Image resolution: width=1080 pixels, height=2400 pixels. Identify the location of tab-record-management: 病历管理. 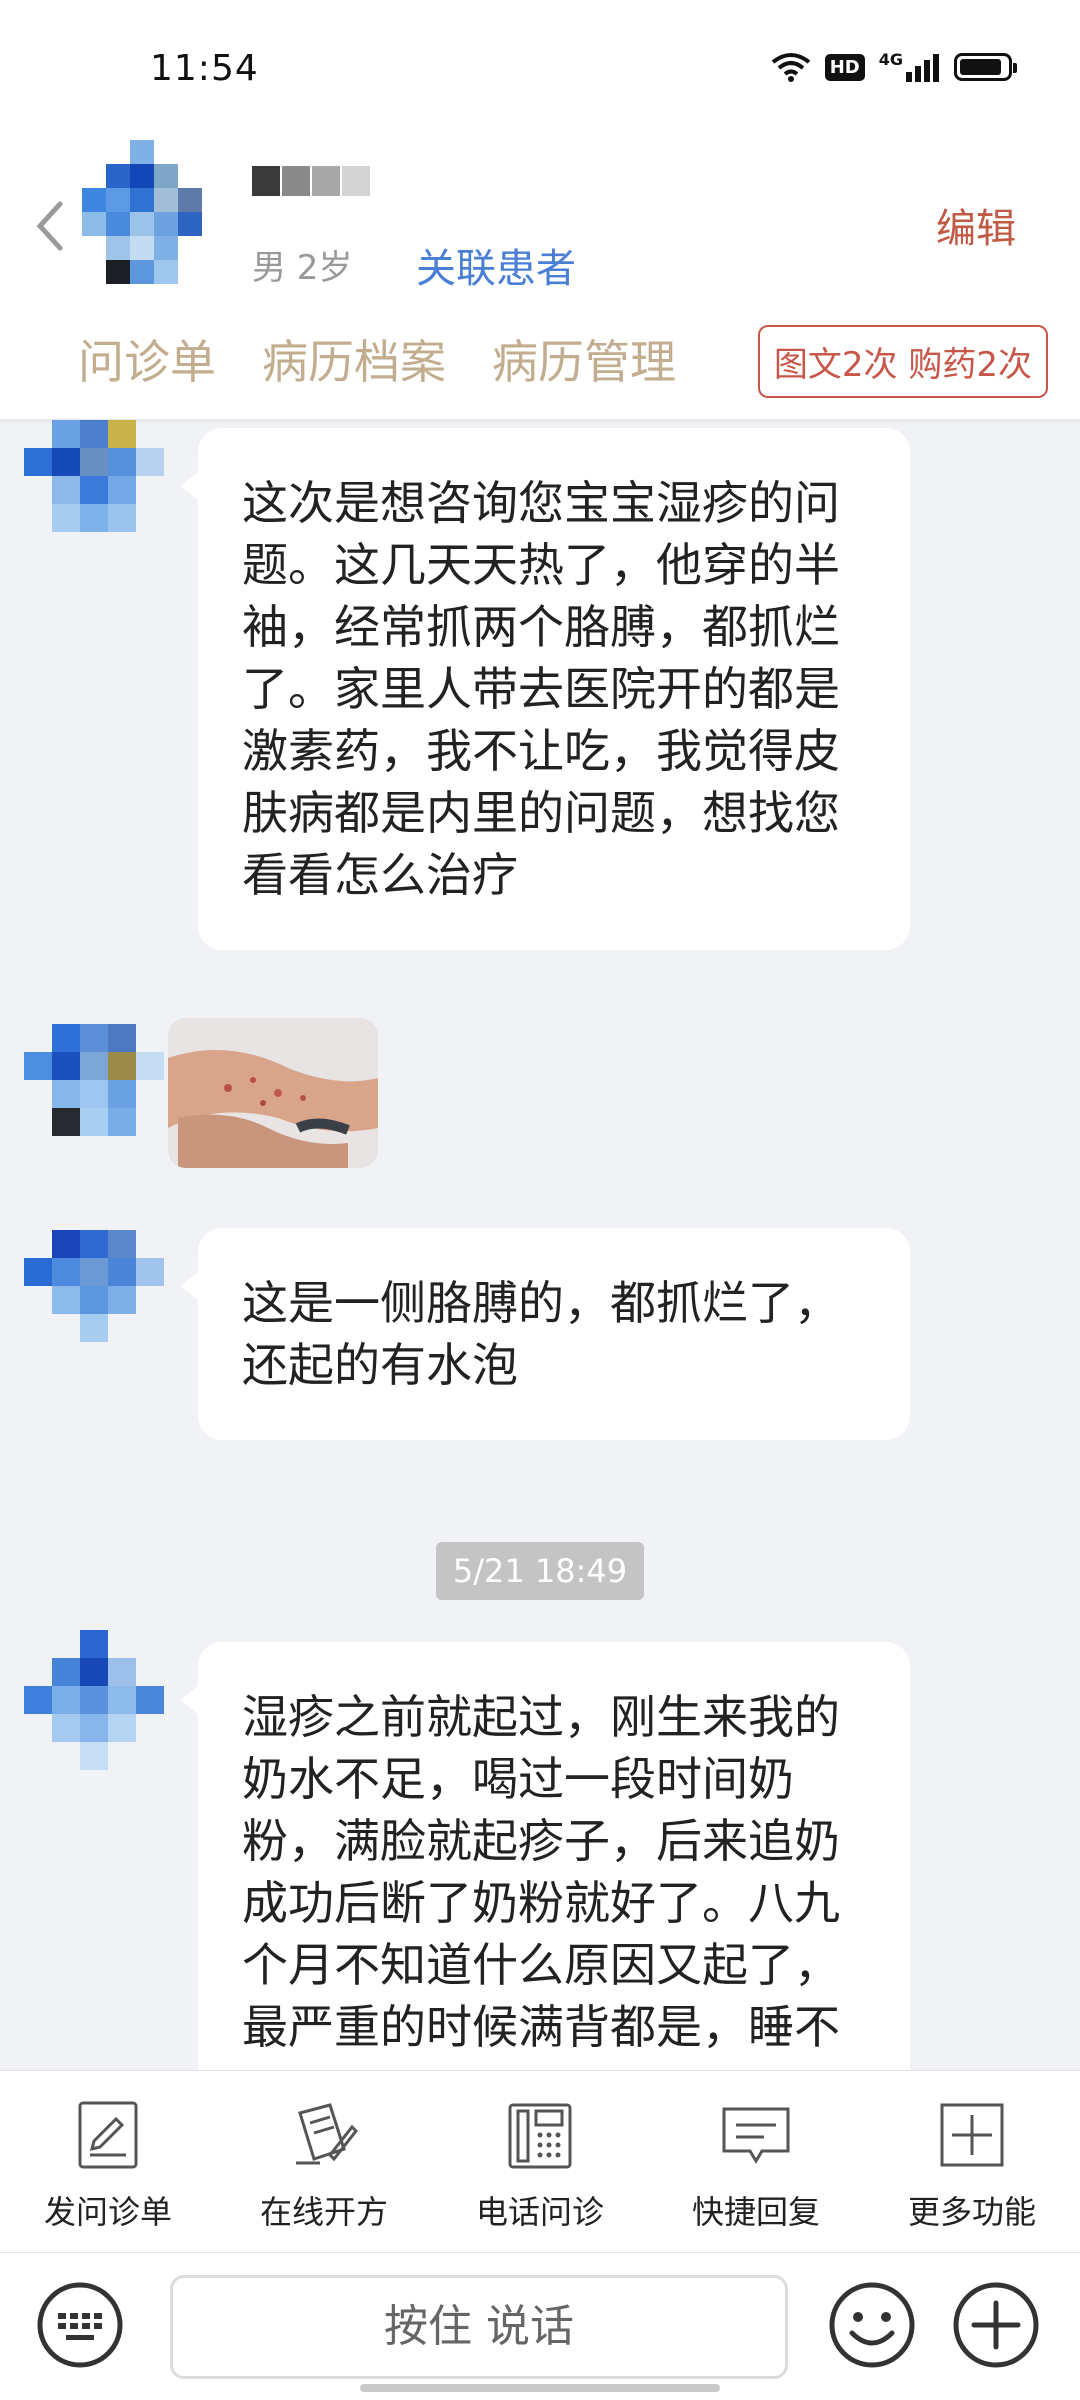
(584, 359).